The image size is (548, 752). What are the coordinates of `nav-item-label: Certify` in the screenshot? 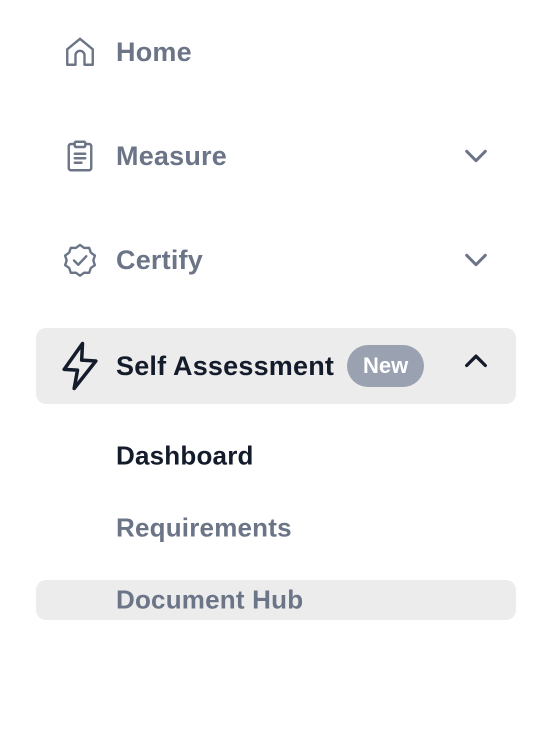 It's located at (159, 259).